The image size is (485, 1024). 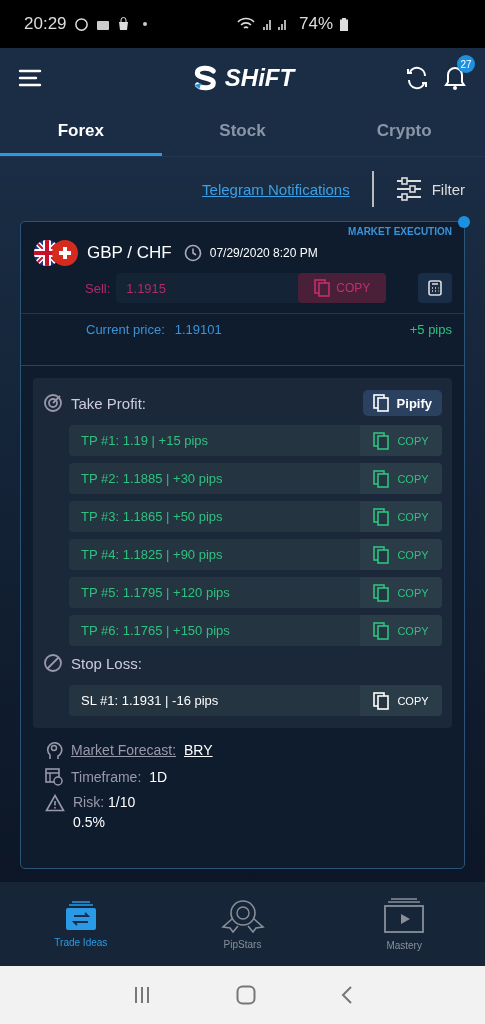 I want to click on battery-icon, so click(x=344, y=24).